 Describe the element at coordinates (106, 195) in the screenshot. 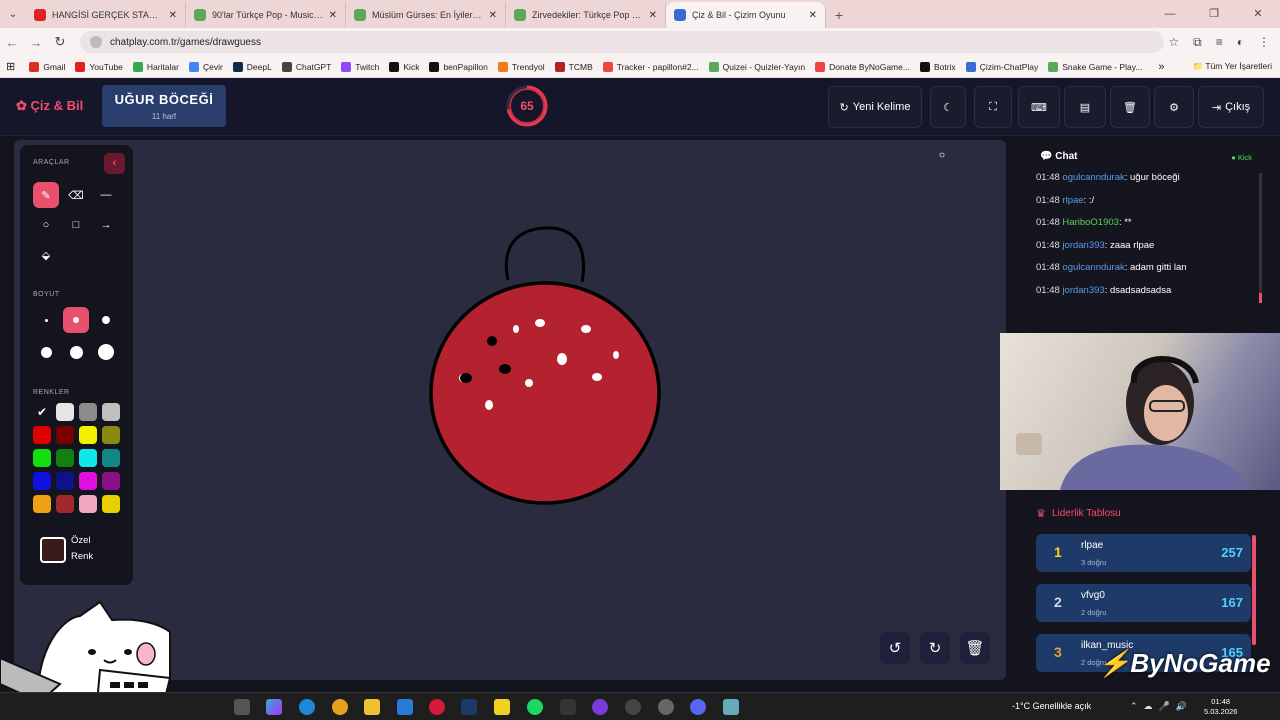

I see `line-tool-button: —` at that location.